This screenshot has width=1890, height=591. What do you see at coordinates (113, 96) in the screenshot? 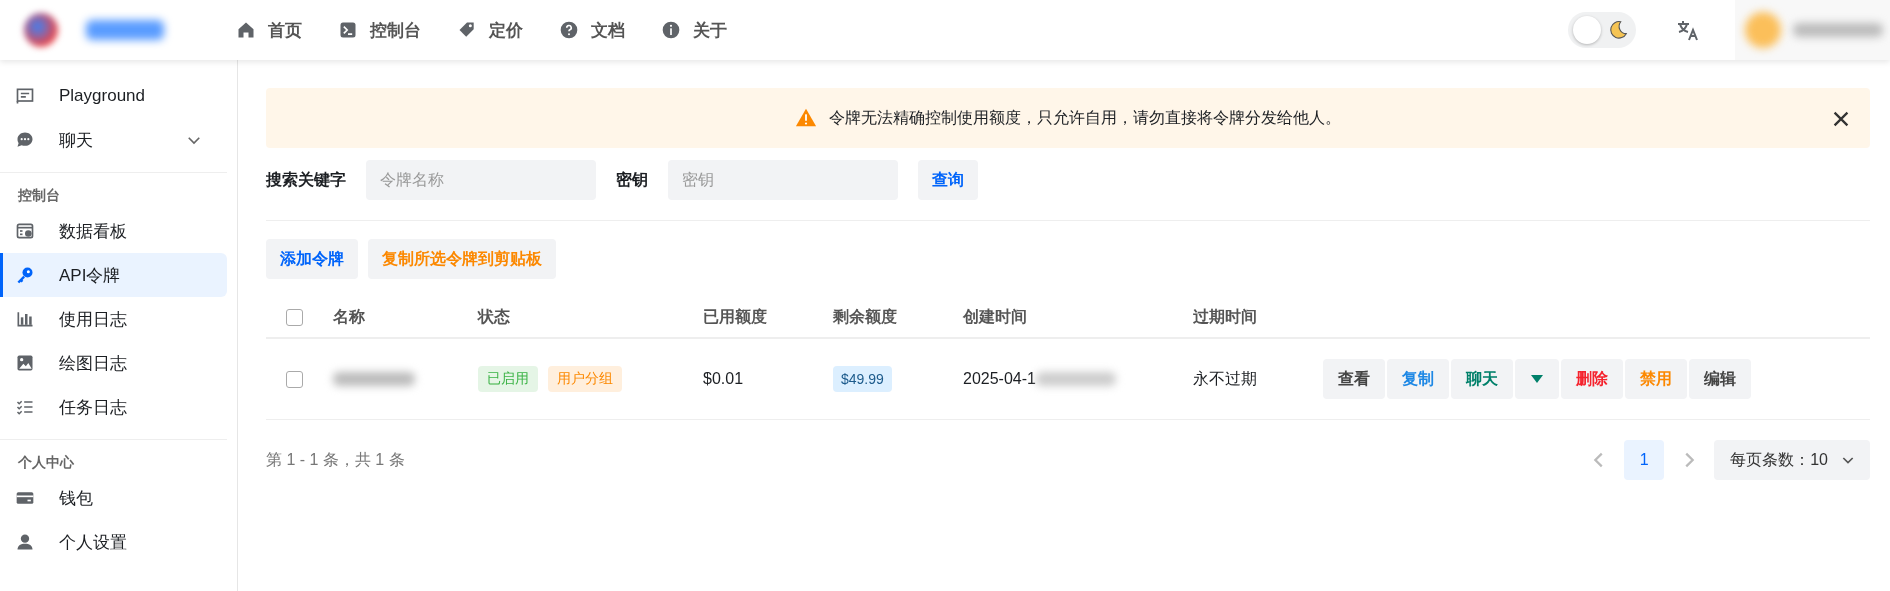
I see `sidebar-item: Playground` at bounding box center [113, 96].